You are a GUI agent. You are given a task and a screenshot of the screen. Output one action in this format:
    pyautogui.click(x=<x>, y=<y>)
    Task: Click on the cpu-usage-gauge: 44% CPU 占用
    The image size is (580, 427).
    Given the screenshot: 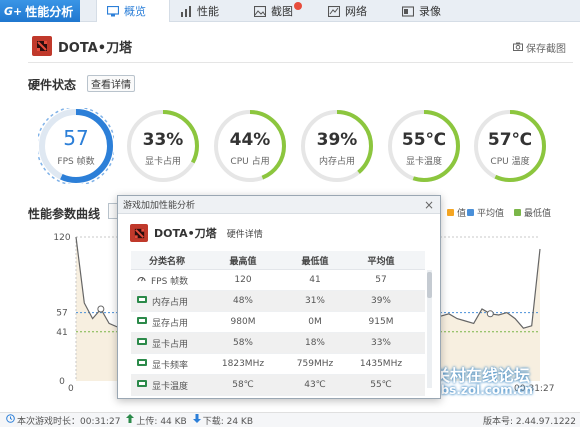 What is the action you would take?
    pyautogui.click(x=250, y=146)
    